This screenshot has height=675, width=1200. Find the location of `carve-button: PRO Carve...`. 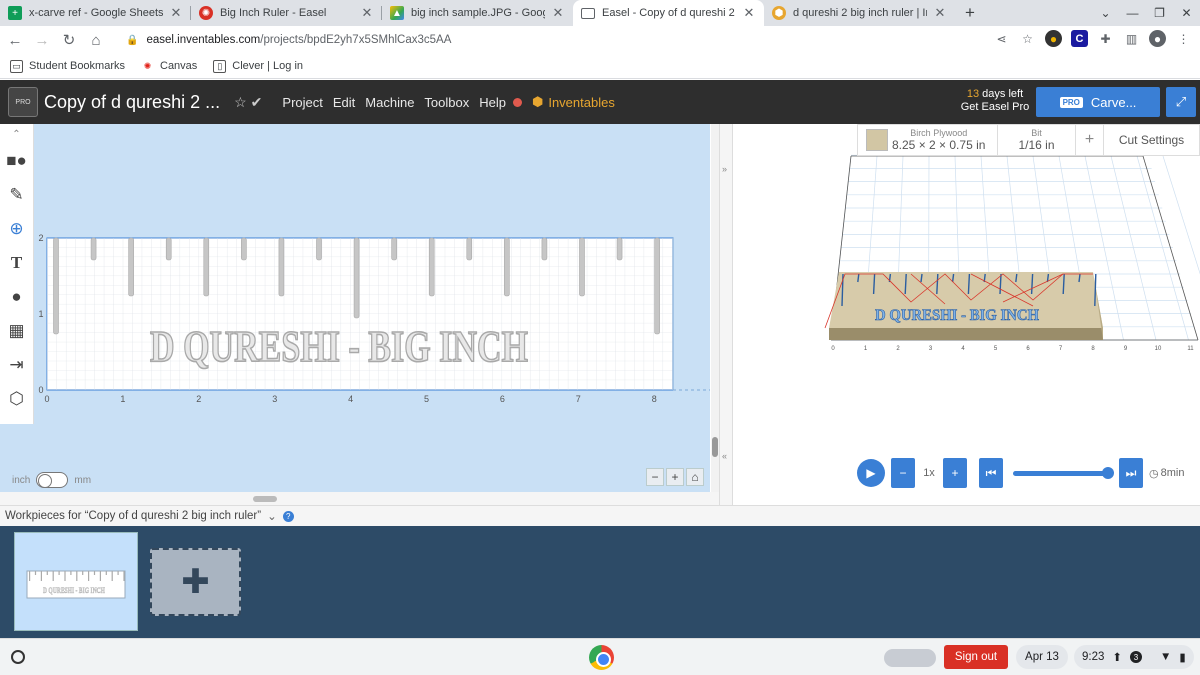

carve-button: PRO Carve... is located at coordinates (1098, 102).